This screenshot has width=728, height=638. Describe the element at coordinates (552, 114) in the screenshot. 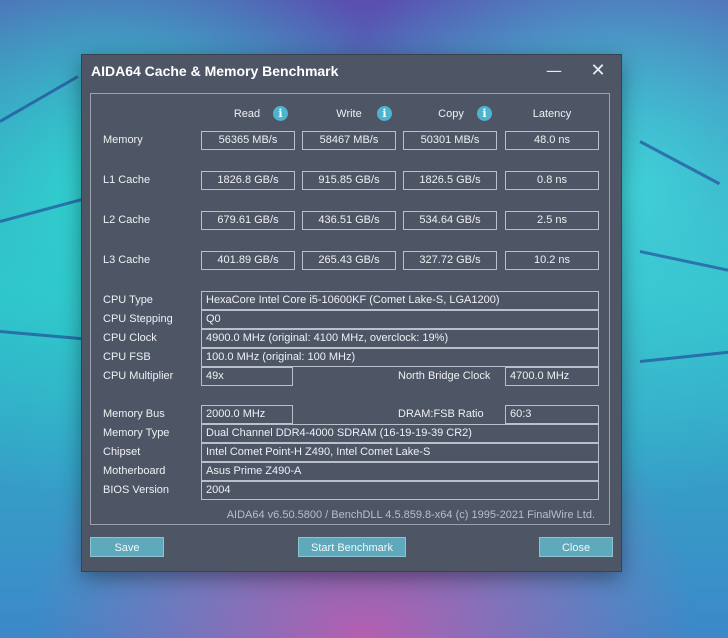

I see `column-header-latency: Latency` at that location.